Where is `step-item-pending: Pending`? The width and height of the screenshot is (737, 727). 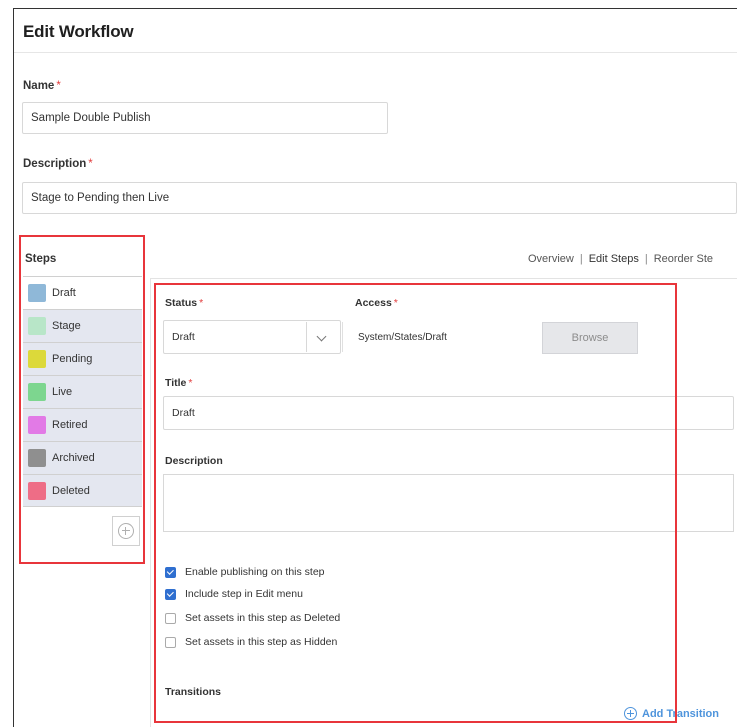
step-item-pending: Pending is located at coordinates (82, 358).